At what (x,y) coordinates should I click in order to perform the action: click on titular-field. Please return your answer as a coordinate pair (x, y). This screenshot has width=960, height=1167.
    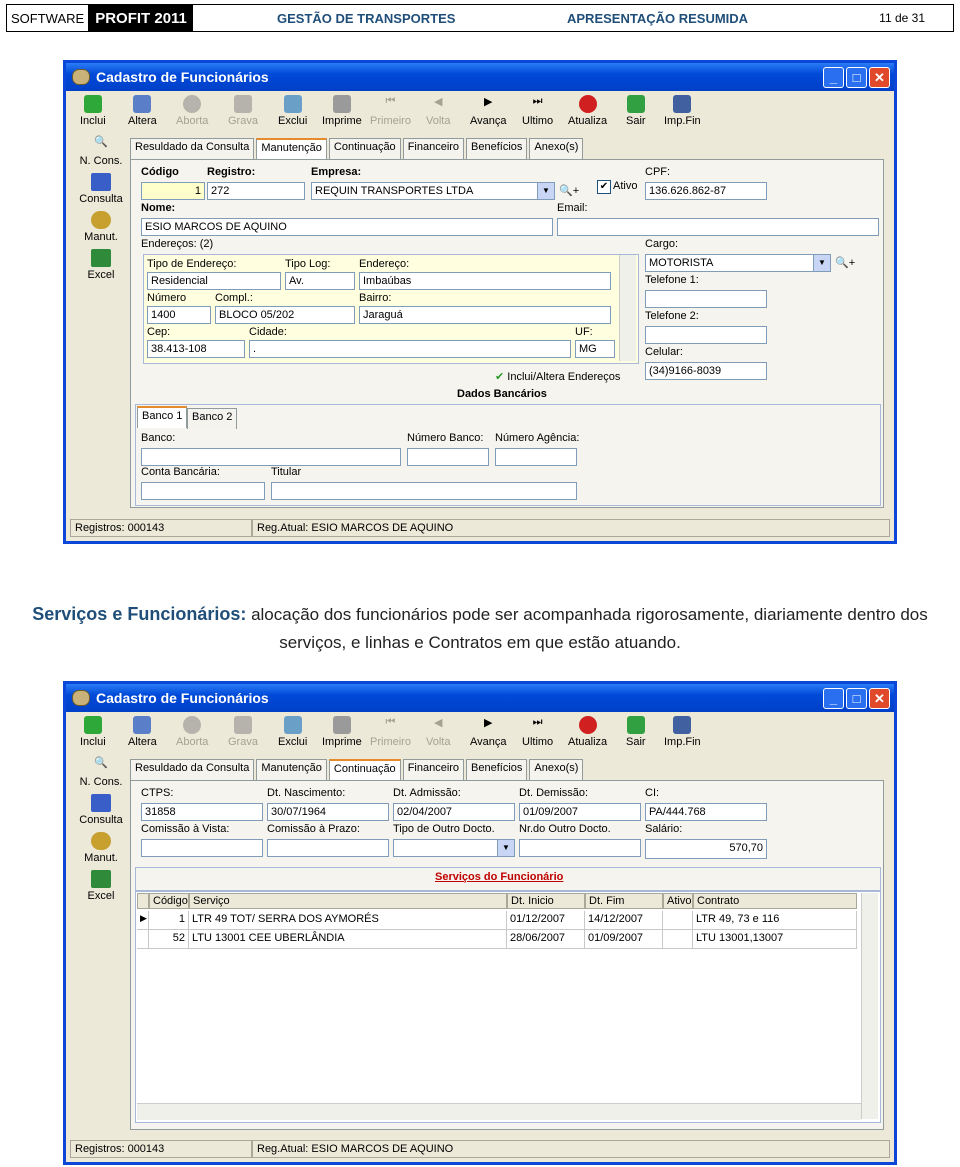
    Looking at the image, I should click on (424, 491).